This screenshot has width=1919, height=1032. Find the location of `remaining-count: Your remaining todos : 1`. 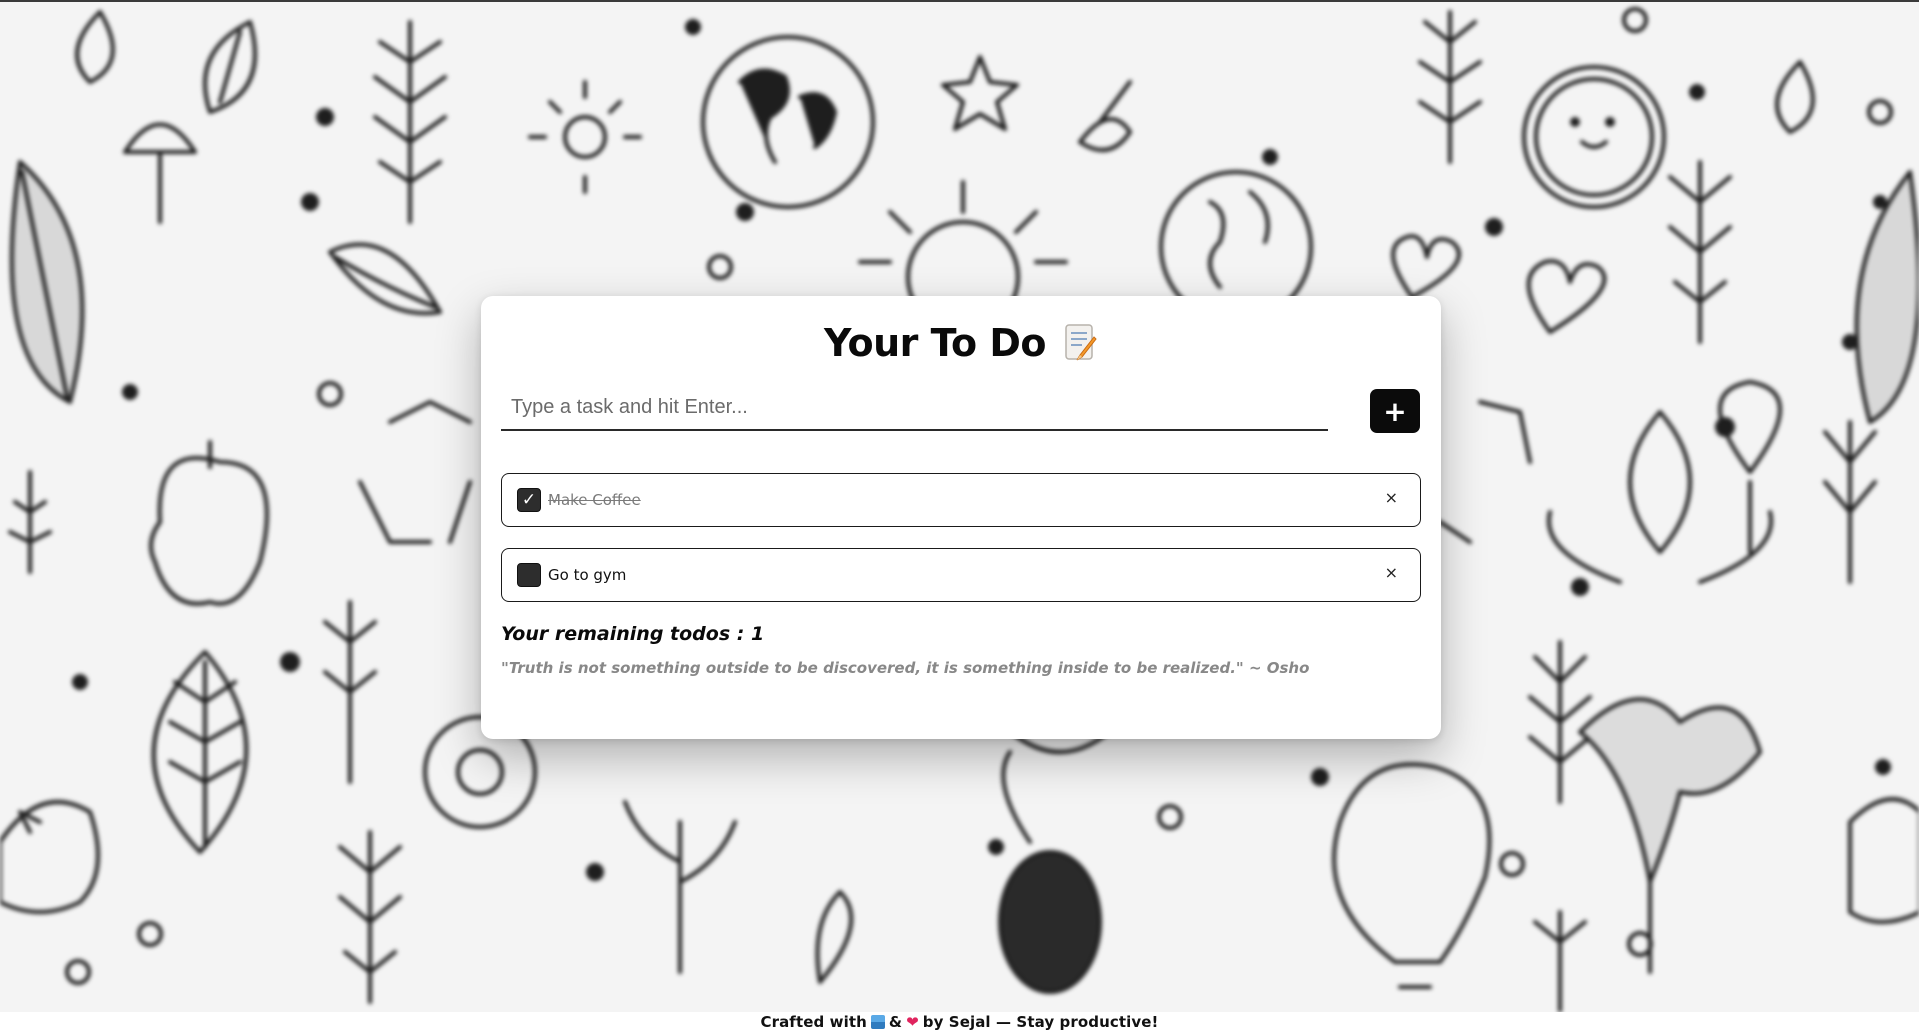

remaining-count: Your remaining todos : 1 is located at coordinates (633, 634).